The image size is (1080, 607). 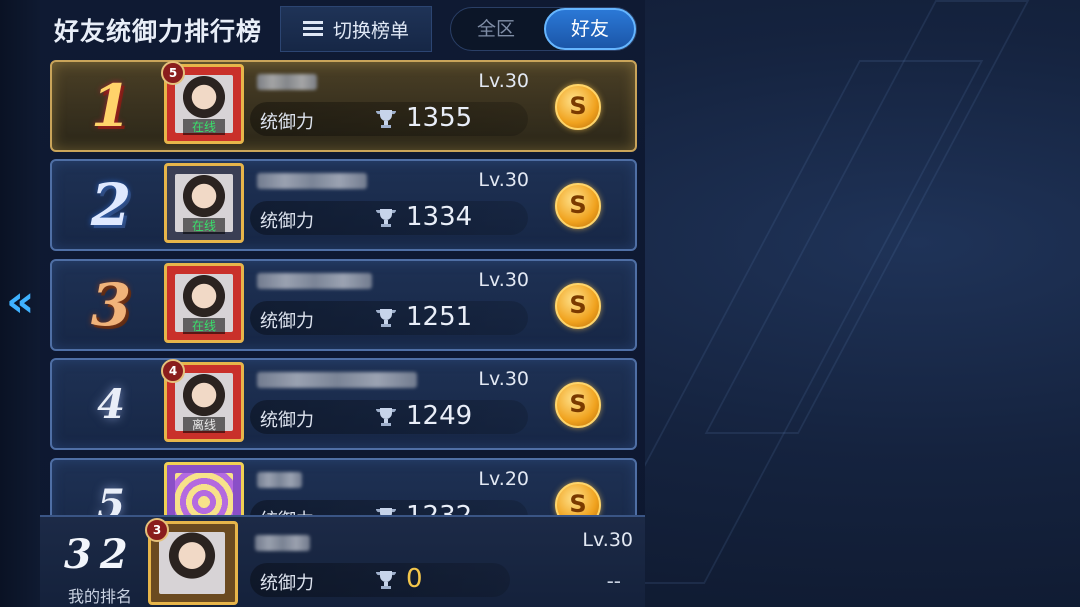 I want to click on rank-badge: 2, so click(x=111, y=205).